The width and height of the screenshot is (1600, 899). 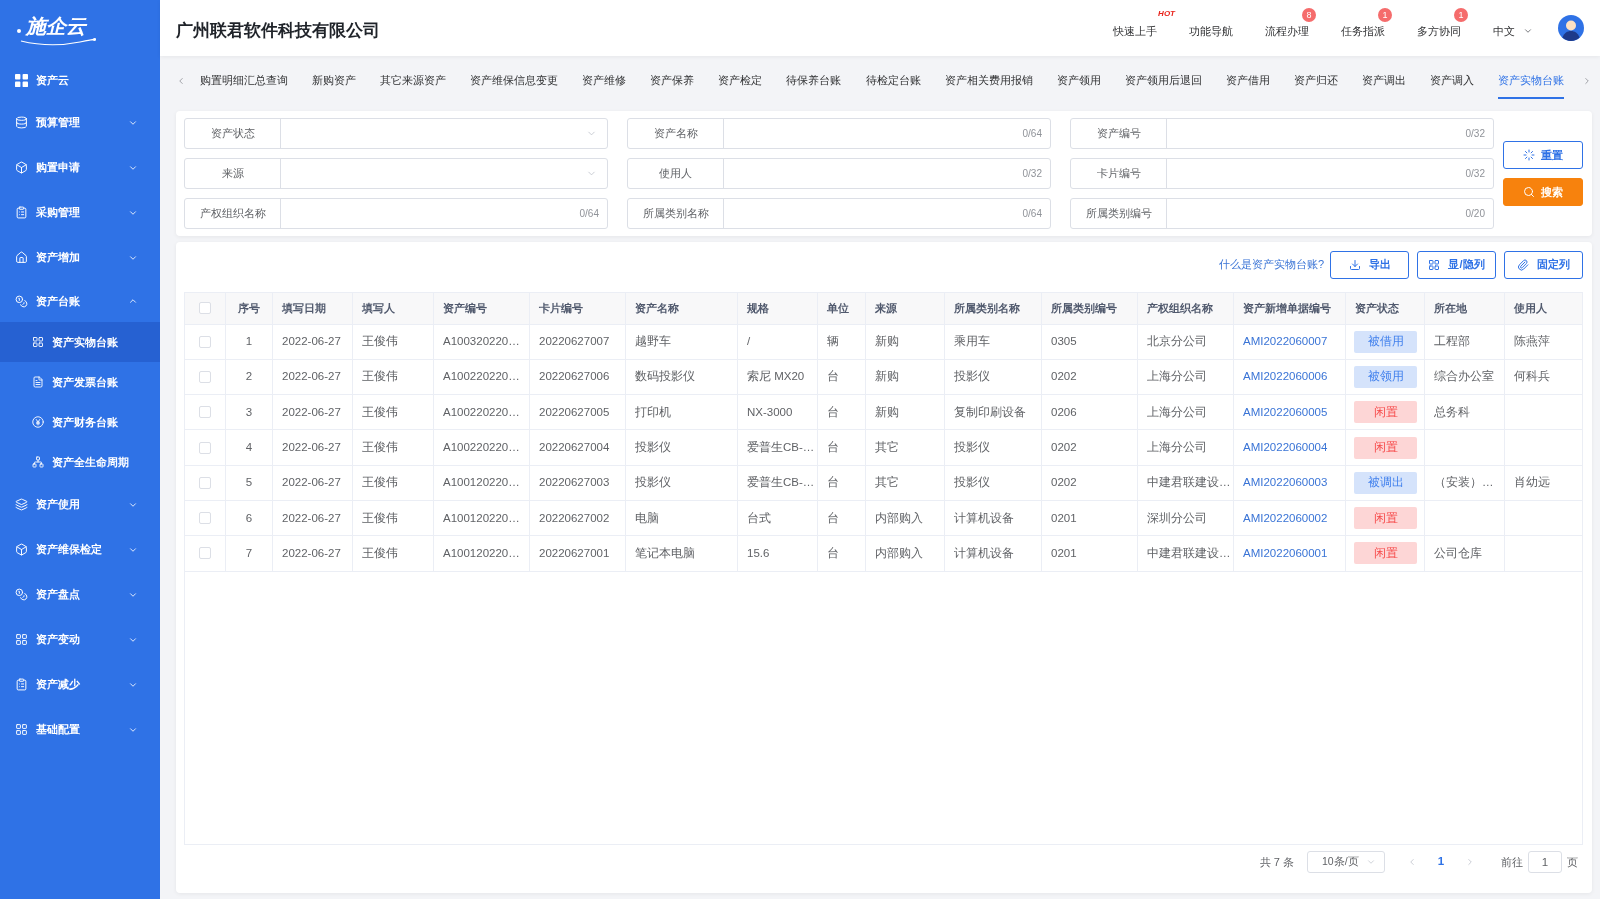 I want to click on avatar-icon, so click(x=1571, y=28).